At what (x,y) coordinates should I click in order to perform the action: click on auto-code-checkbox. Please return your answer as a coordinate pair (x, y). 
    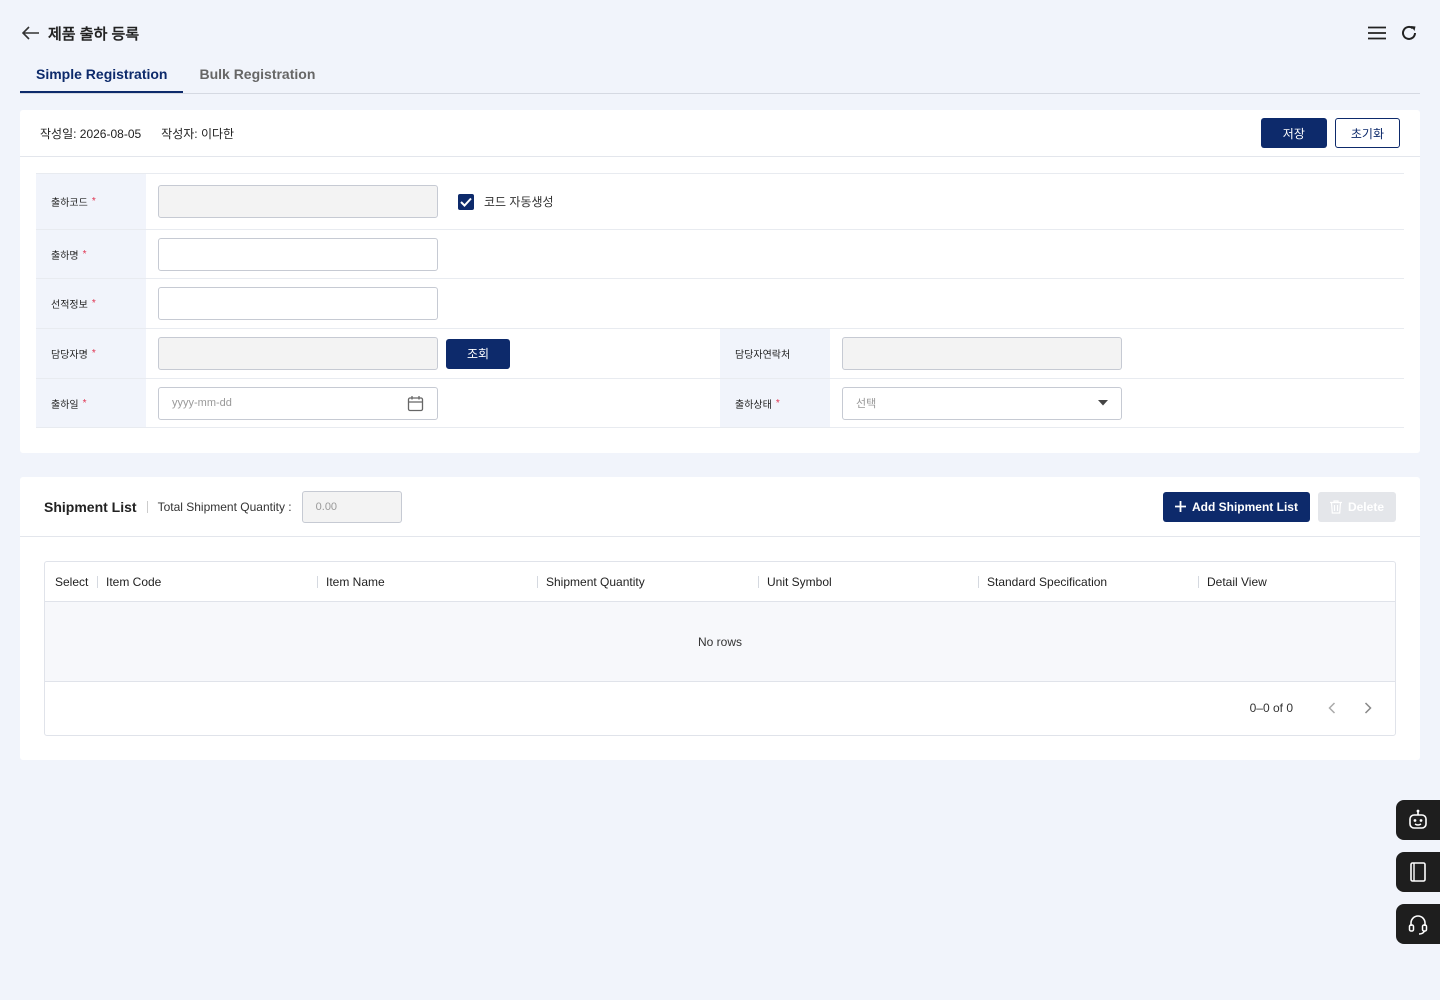
    Looking at the image, I should click on (466, 201).